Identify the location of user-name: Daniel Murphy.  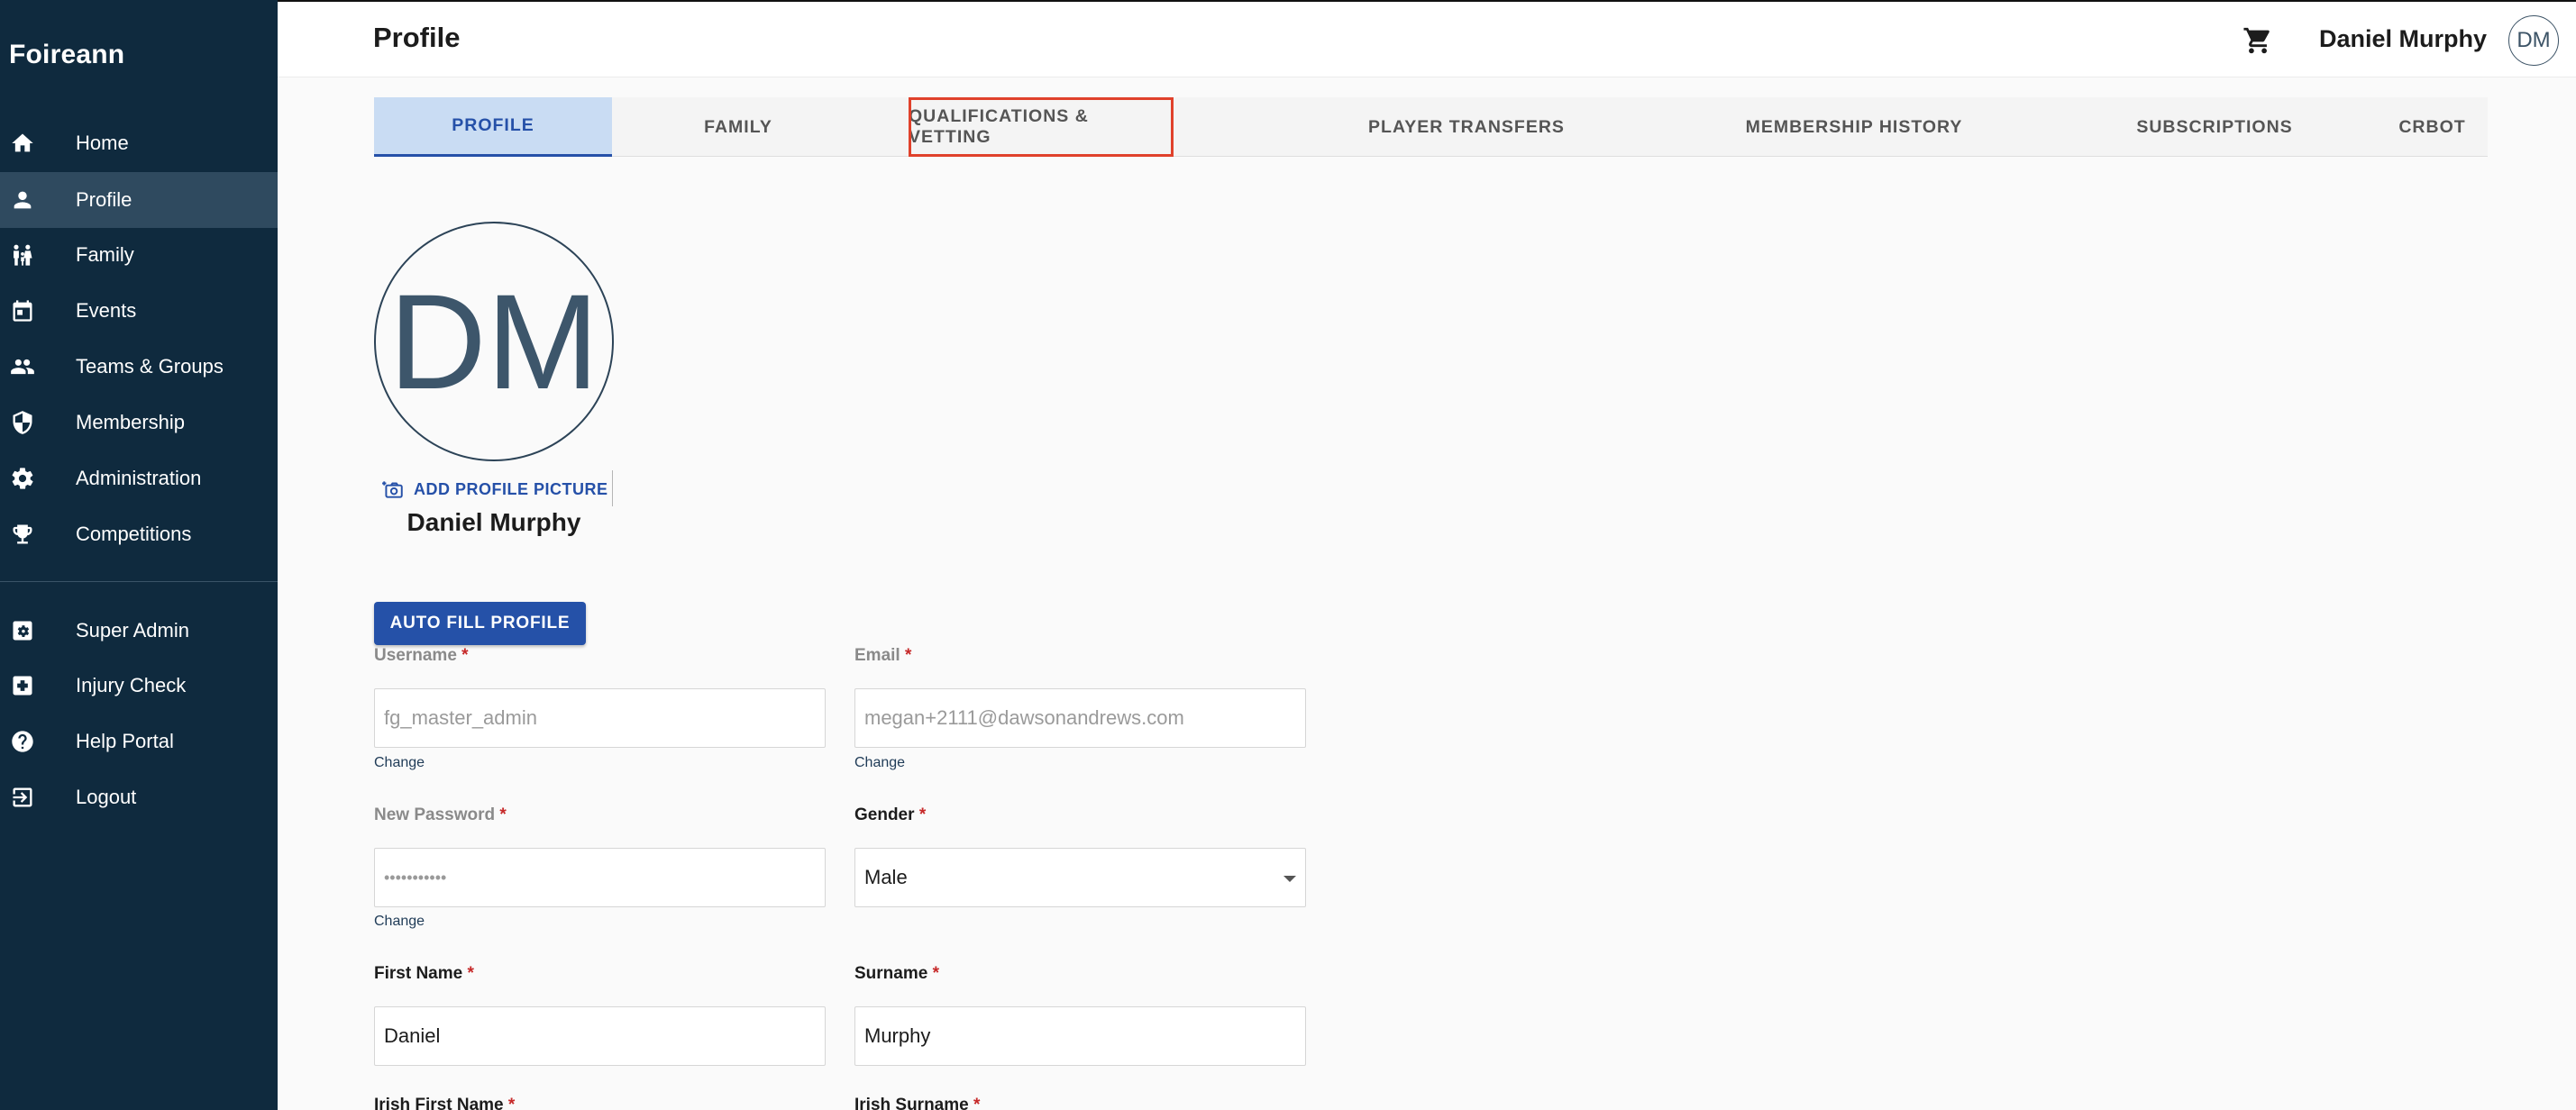
(2403, 39).